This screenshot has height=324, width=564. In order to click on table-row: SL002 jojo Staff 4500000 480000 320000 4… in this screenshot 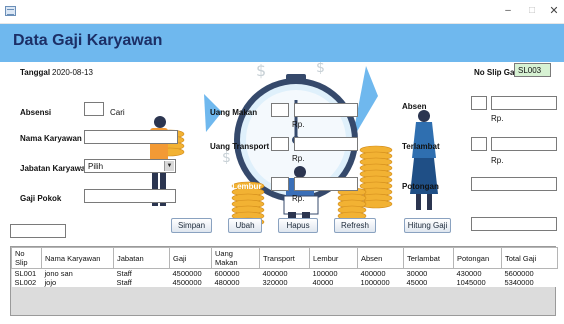, I will do `click(284, 282)`.